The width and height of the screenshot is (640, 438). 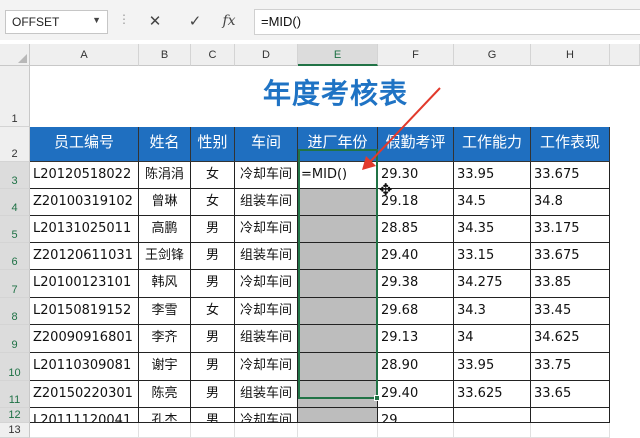 I want to click on table-cell-performance, so click(x=570, y=415).